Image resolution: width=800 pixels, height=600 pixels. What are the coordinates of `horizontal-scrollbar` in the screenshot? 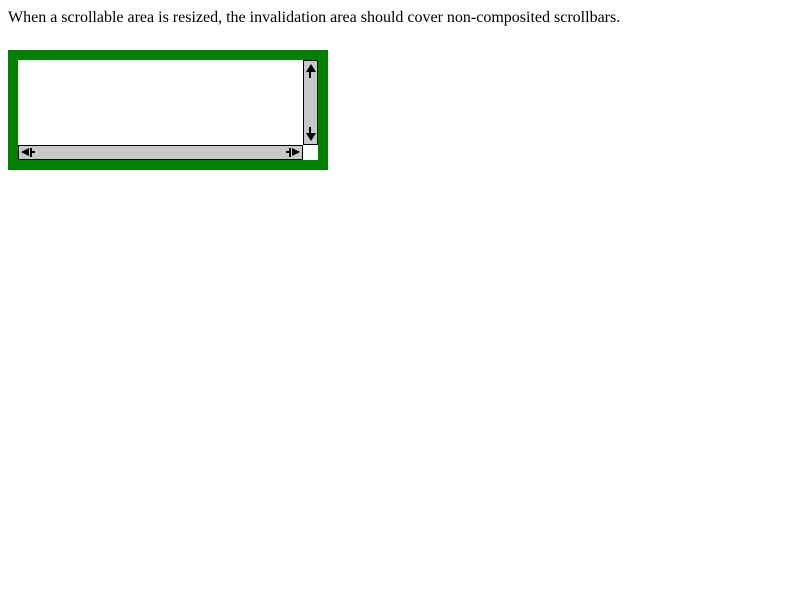 It's located at (160, 152).